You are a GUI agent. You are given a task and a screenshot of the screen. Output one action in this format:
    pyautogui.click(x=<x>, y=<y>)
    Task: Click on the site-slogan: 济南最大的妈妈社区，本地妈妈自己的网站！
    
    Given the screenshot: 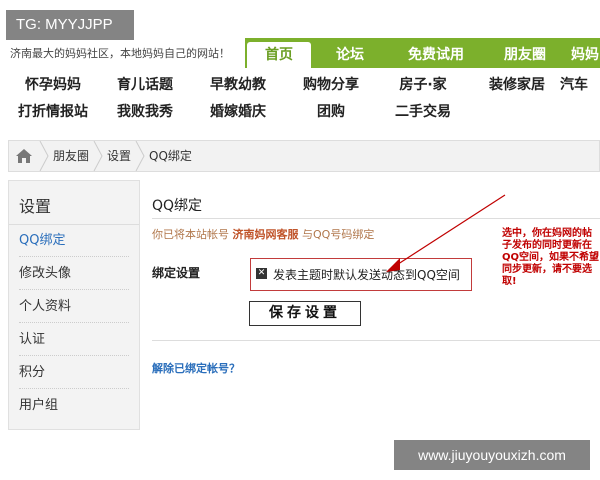 What is the action you would take?
    pyautogui.click(x=120, y=53)
    